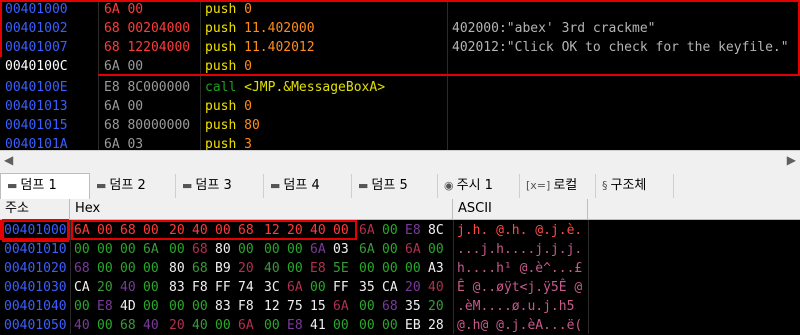 This screenshot has height=335, width=800. Describe the element at coordinates (436, 268) in the screenshot. I see `hex-byte: A3` at that location.